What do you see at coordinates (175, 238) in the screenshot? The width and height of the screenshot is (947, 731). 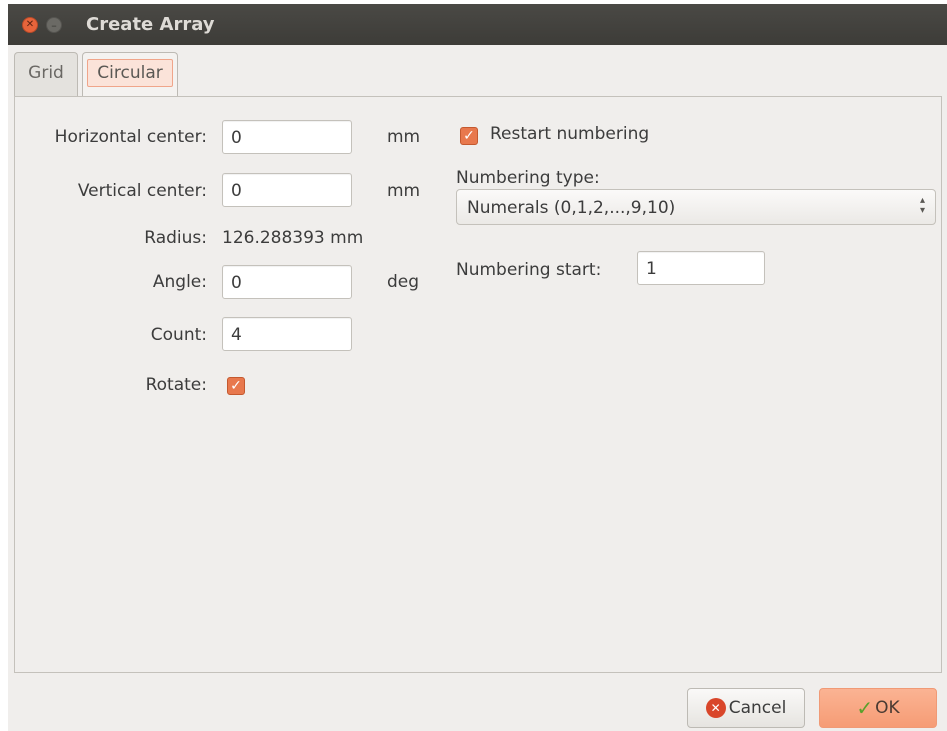 I see `radius-label: Radius:` at bounding box center [175, 238].